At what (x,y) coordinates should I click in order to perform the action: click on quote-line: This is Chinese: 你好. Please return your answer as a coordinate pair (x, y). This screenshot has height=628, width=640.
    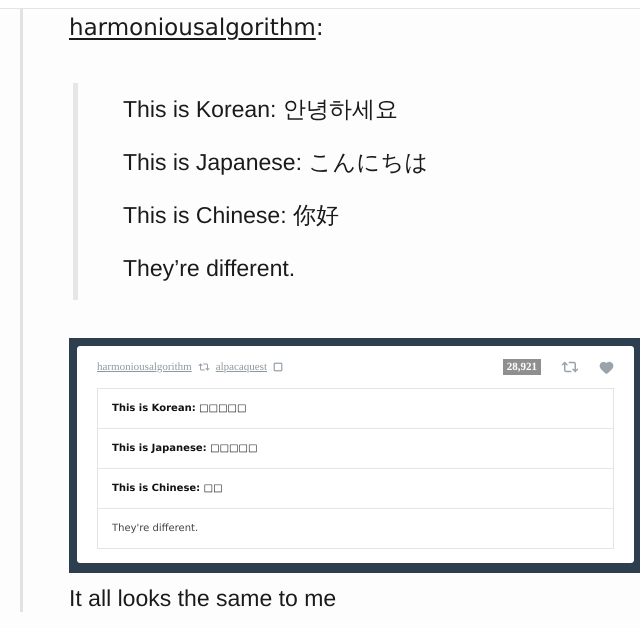
    Looking at the image, I should click on (231, 215).